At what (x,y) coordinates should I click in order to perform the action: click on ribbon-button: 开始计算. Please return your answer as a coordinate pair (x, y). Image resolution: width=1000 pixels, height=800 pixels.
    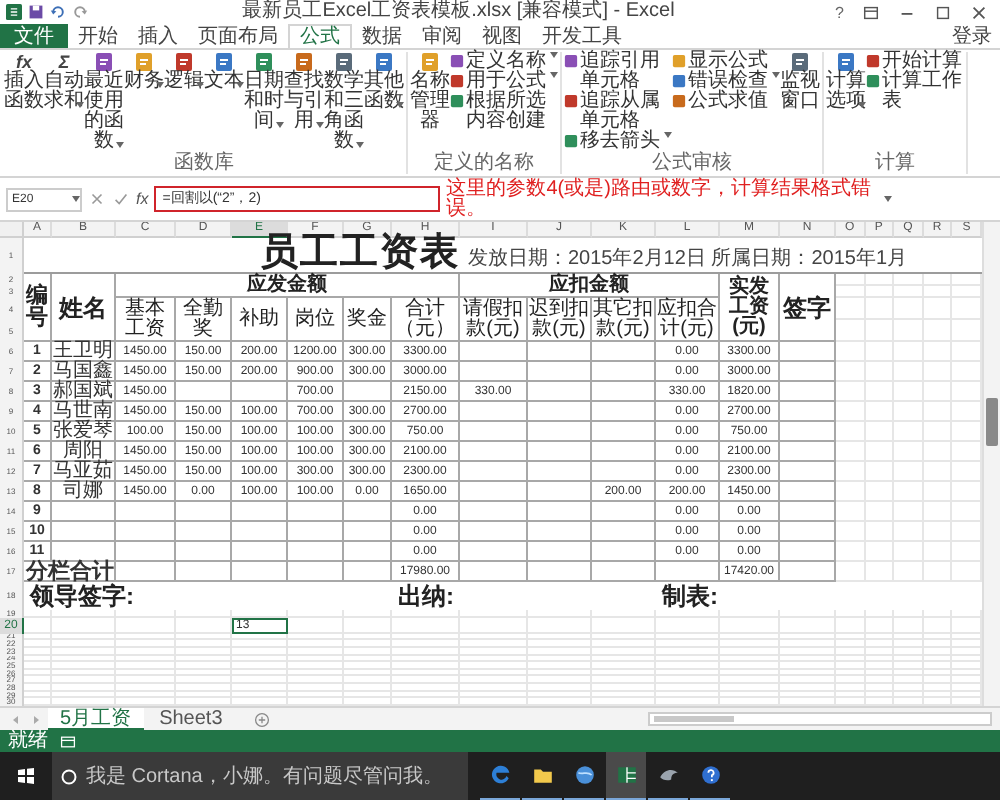
    Looking at the image, I should click on (915, 62).